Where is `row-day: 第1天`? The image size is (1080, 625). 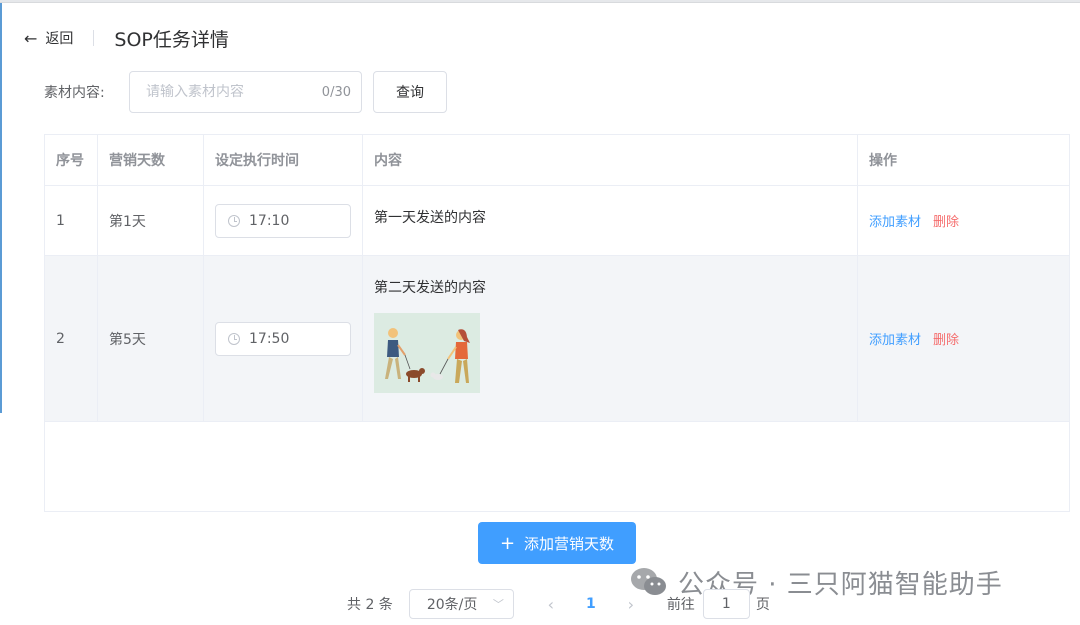
row-day: 第1天 is located at coordinates (151, 220).